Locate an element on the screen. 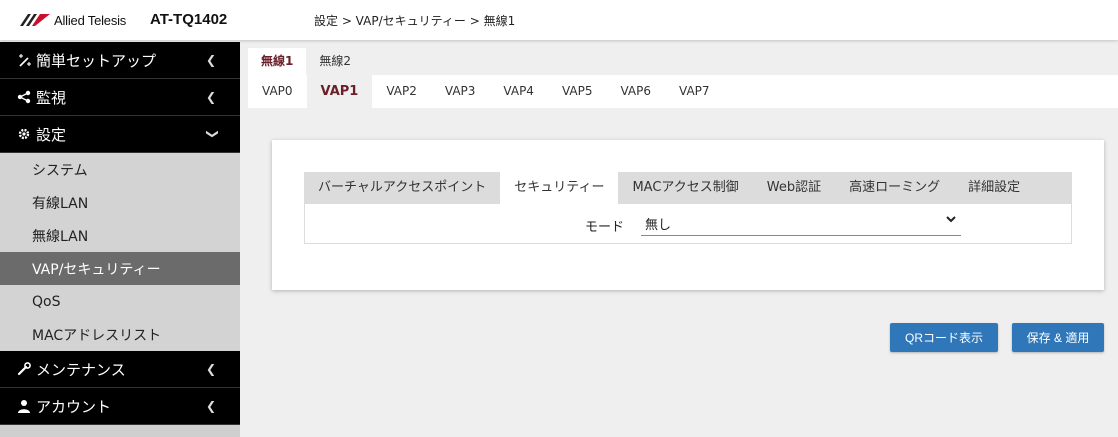 This screenshot has height=437, width=1118. save-and-apply-button: 保存 & 適用 is located at coordinates (1058, 337).